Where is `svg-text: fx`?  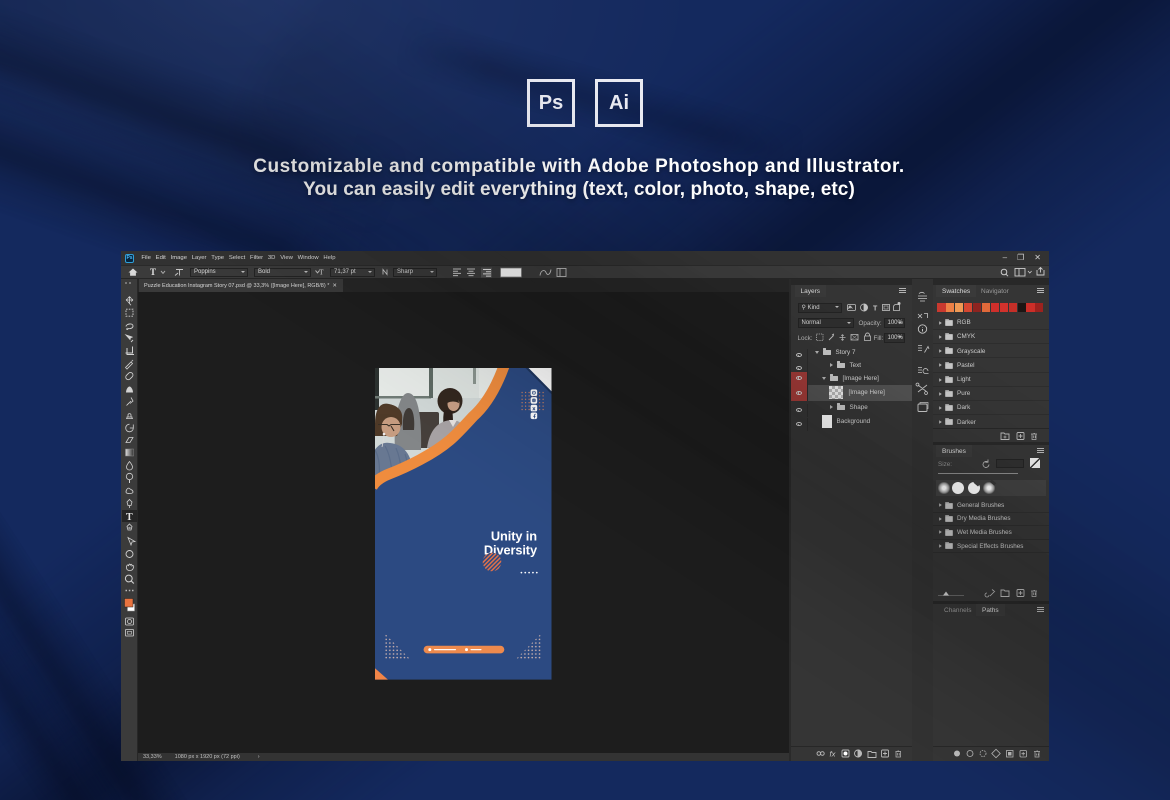 svg-text: fx is located at coordinates (832, 754).